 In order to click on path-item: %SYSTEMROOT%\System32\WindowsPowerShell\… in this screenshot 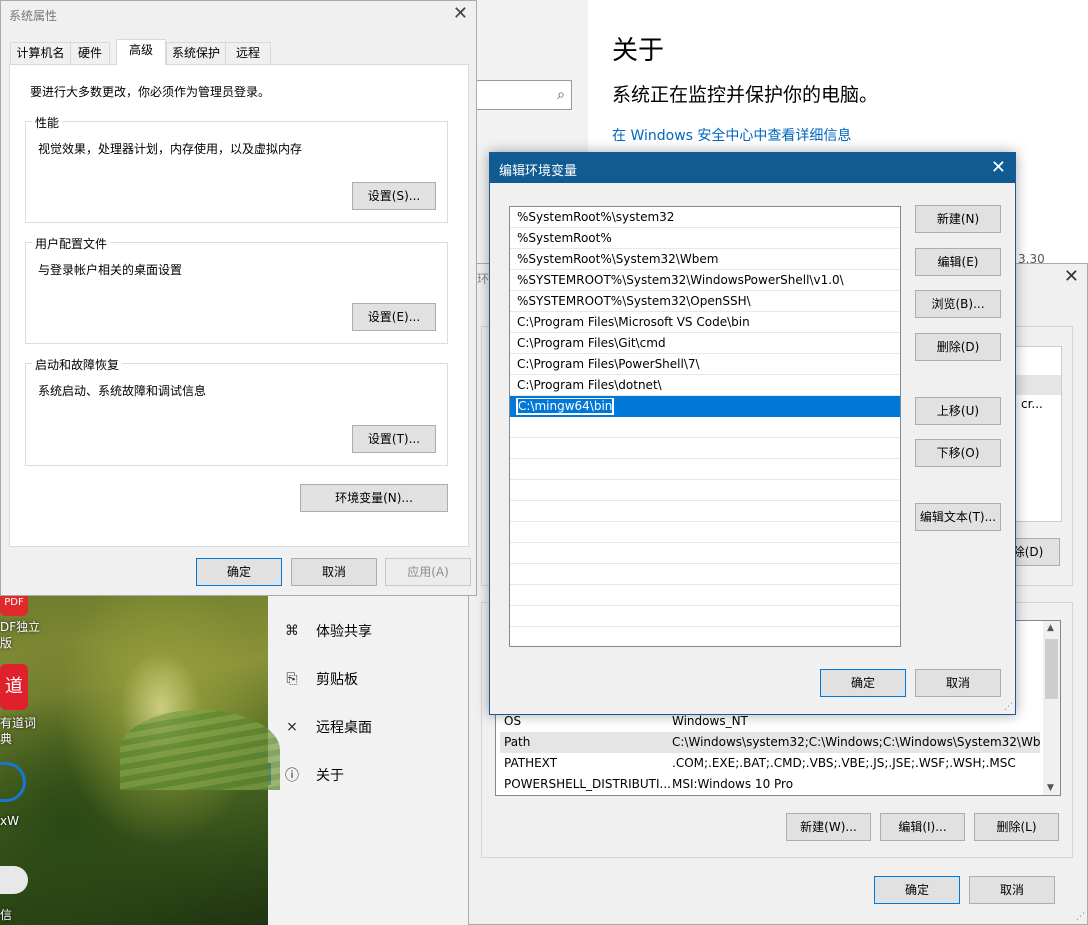, I will do `click(705, 280)`.